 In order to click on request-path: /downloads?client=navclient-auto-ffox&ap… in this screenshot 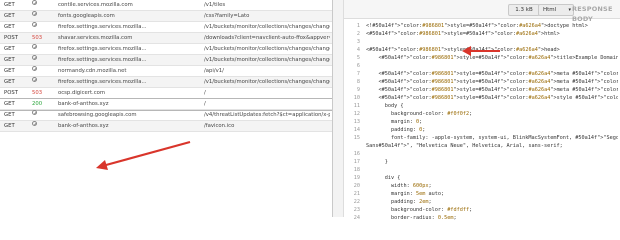, I will do `click(267, 38)`.